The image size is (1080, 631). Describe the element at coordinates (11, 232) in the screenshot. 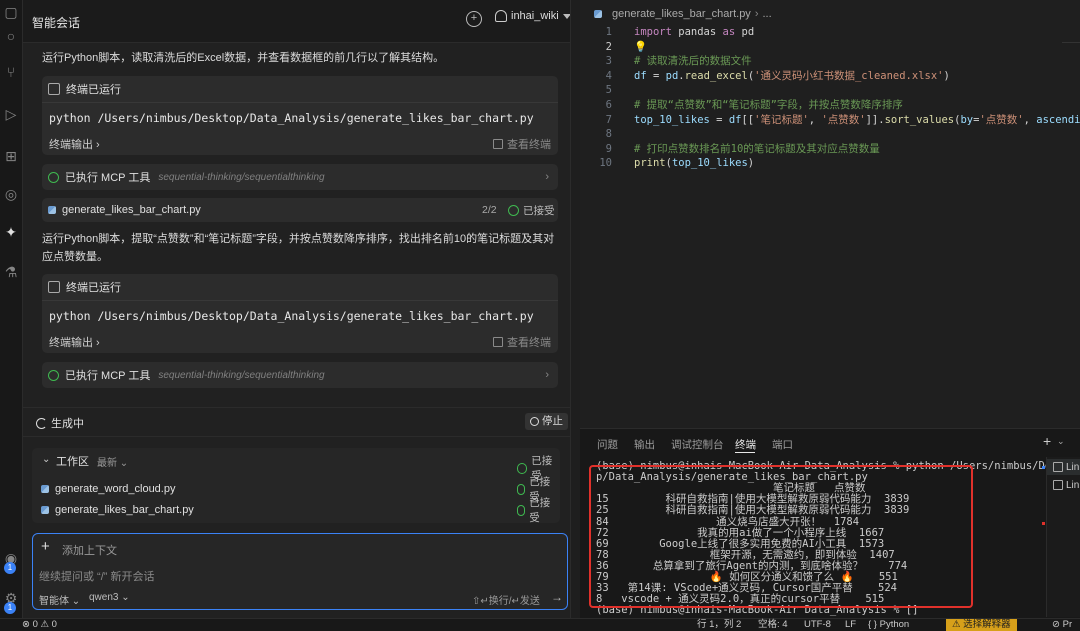

I see `ai-assistant-icon: ✦` at that location.